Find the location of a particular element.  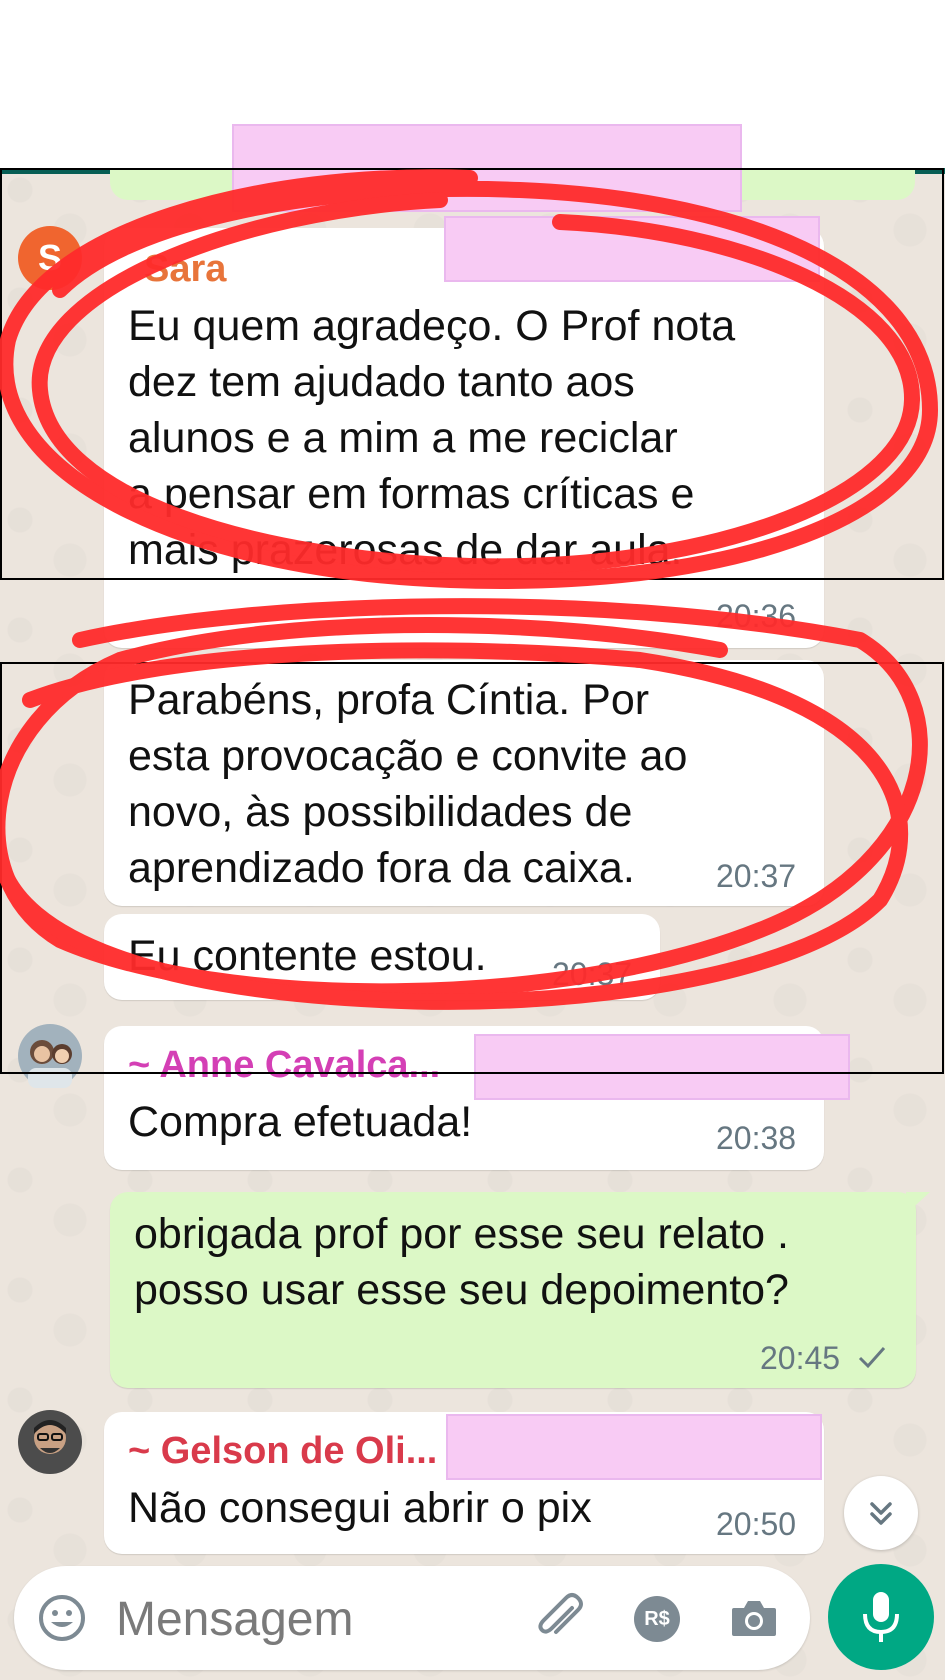

message-text: Compra efetuada! is located at coordinates (300, 1122).